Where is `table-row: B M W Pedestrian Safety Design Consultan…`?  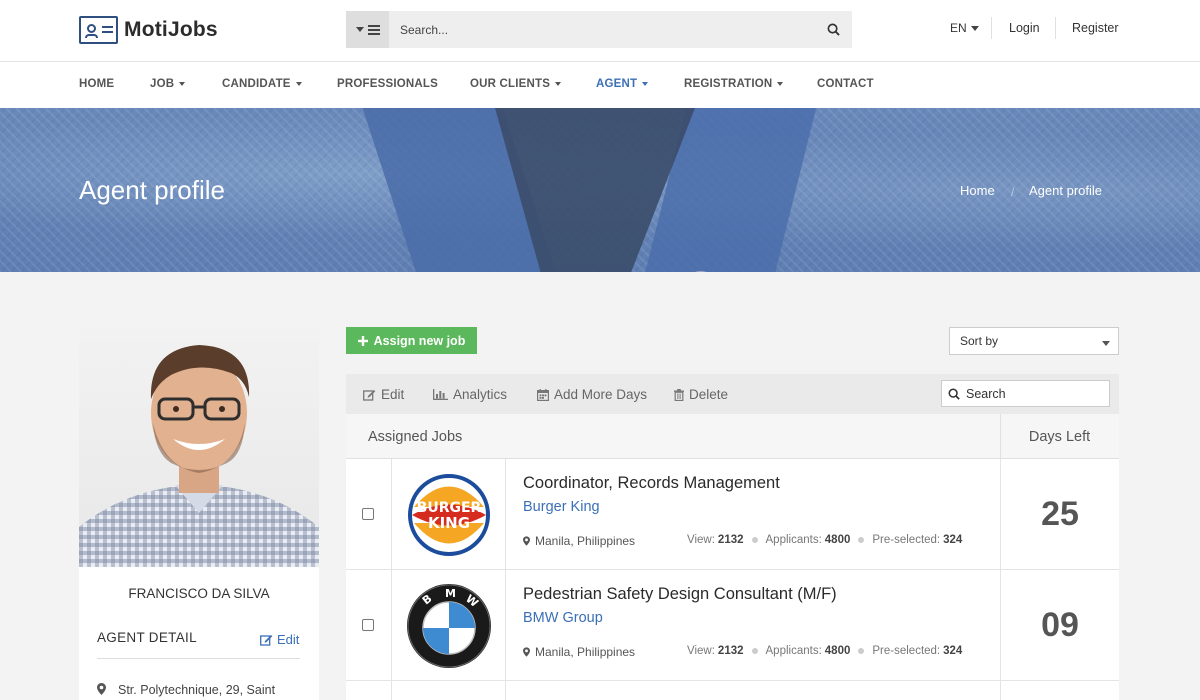 table-row: B M W Pedestrian Safety Design Consultan… is located at coordinates (732, 625).